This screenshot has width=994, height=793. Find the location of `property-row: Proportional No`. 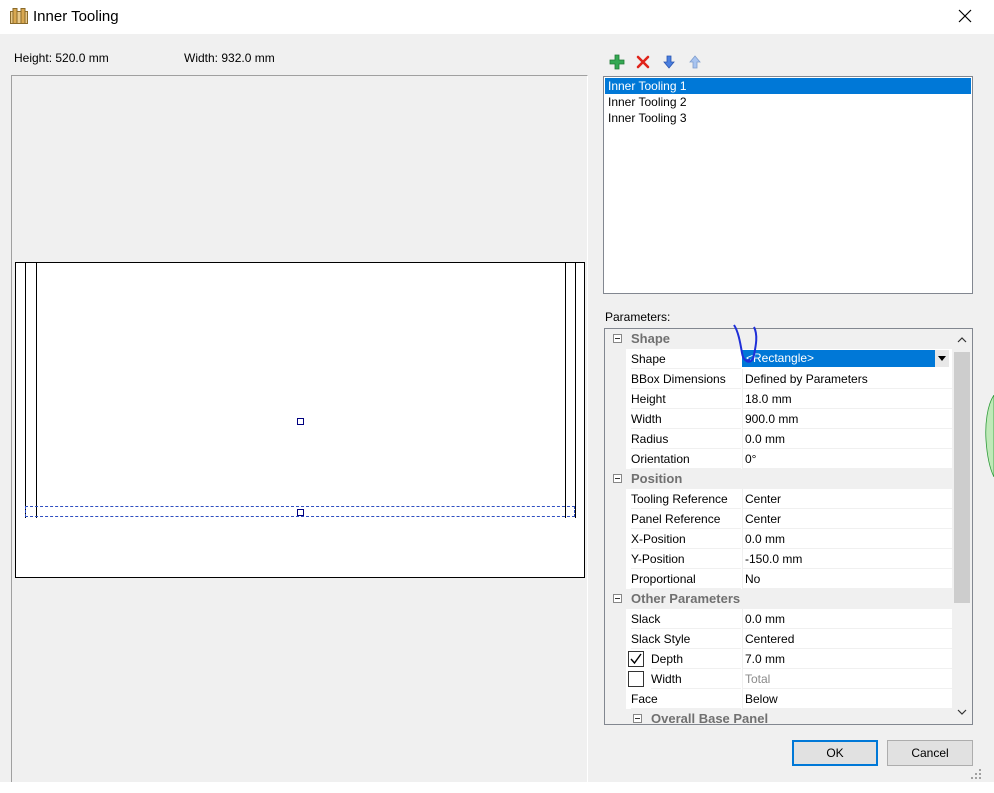

property-row: Proportional No is located at coordinates (778, 579).